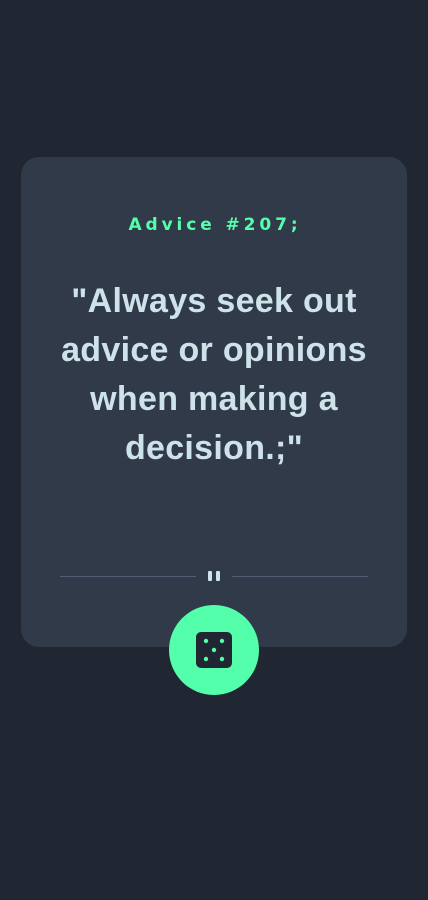 This screenshot has width=428, height=900. What do you see at coordinates (214, 576) in the screenshot?
I see `pause-icon` at bounding box center [214, 576].